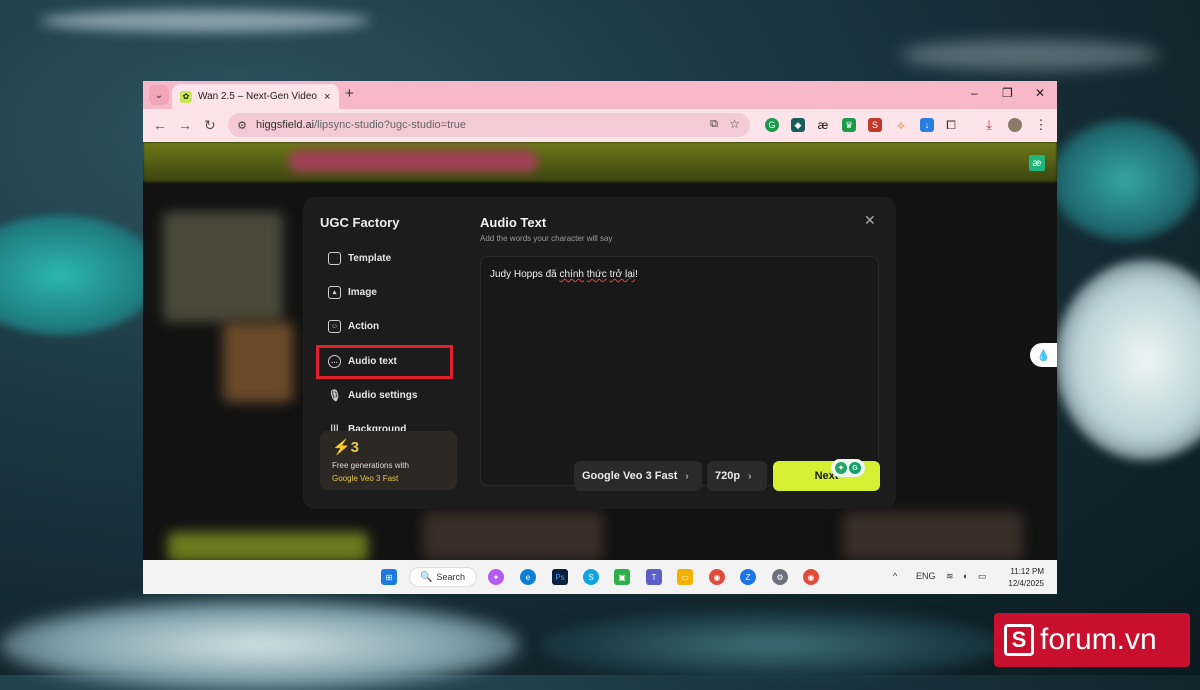 The image size is (1200, 690). What do you see at coordinates (901, 125) in the screenshot?
I see `extension-icon: ⟡` at bounding box center [901, 125].